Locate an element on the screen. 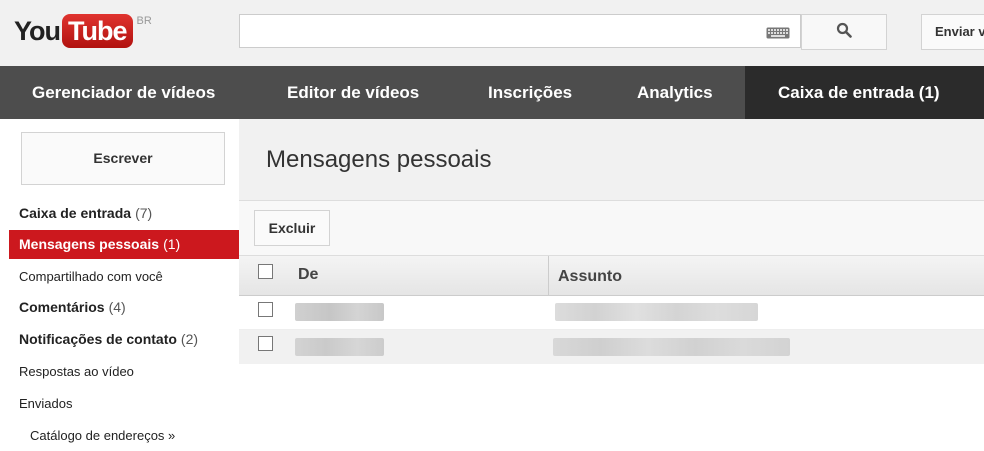 This screenshot has width=984, height=451. sidebar-item-label: Mensagens pessoais is located at coordinates (89, 244).